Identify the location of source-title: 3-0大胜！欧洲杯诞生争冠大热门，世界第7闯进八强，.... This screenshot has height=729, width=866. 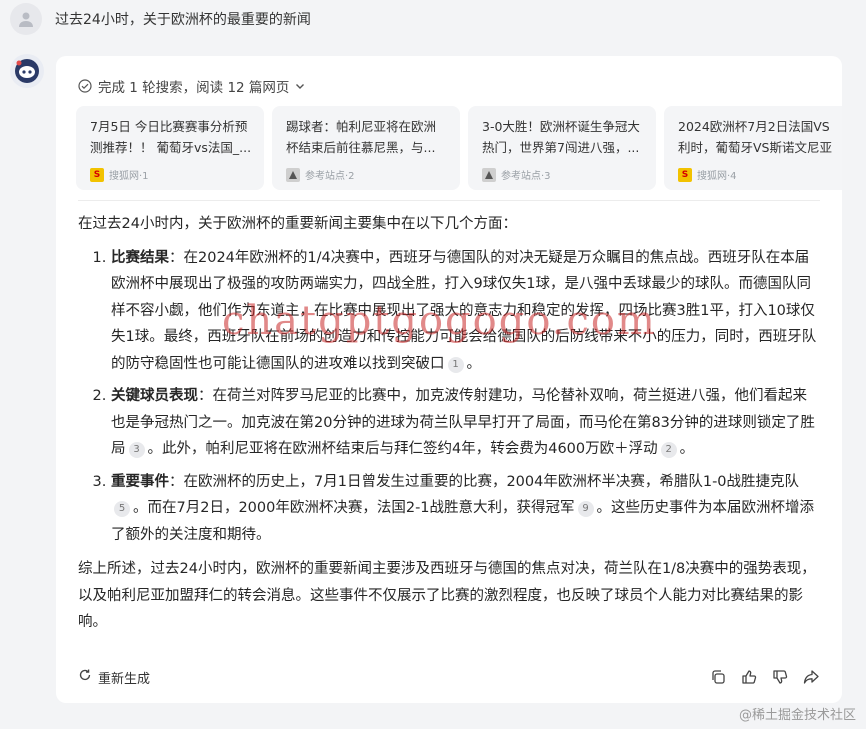
(561, 137).